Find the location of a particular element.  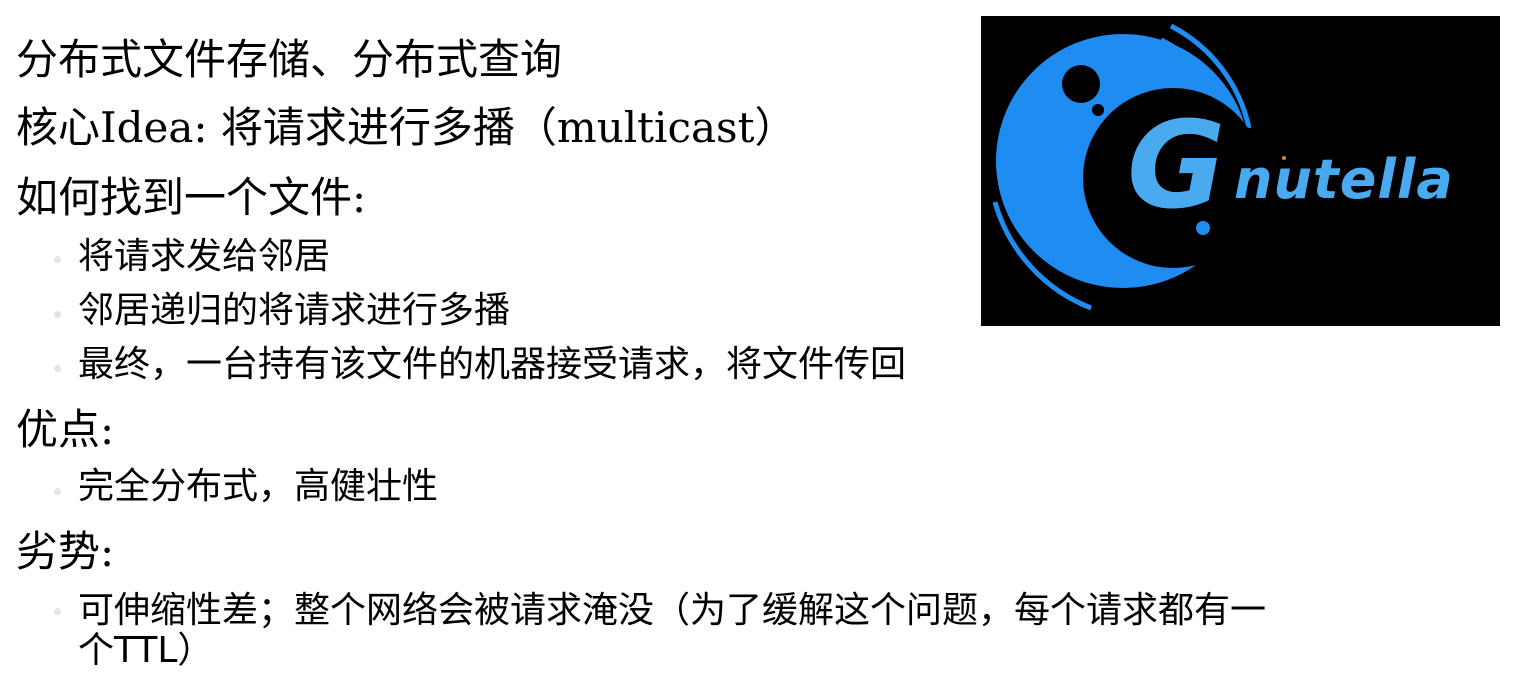

heading-distributed-storage: 分布式文件存储、分布式查询 is located at coordinates (289, 59).